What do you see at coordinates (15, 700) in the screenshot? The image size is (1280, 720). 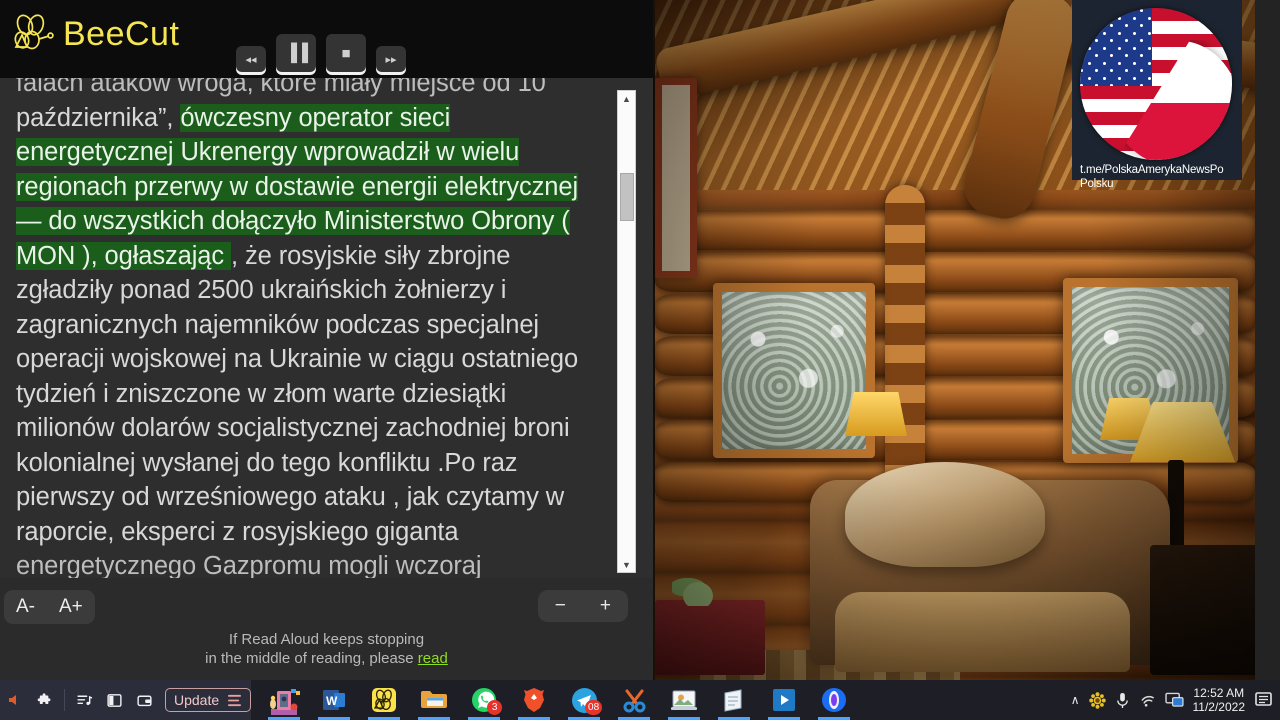 I see `speaker-mute-icon` at bounding box center [15, 700].